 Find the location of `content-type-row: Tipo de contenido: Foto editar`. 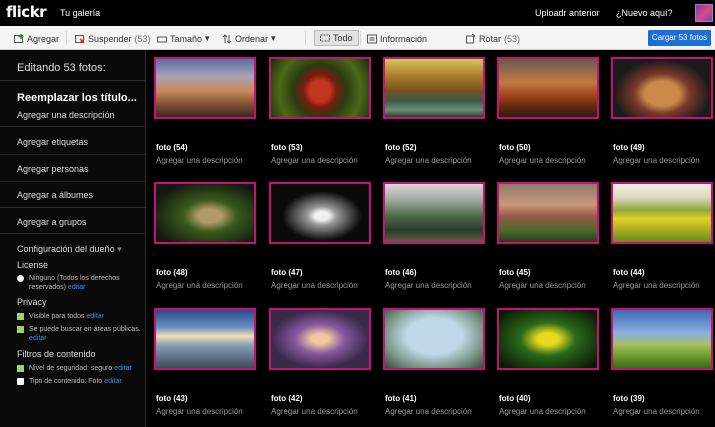

content-type-row: Tipo de contenido: Foto editar is located at coordinates (79, 381).